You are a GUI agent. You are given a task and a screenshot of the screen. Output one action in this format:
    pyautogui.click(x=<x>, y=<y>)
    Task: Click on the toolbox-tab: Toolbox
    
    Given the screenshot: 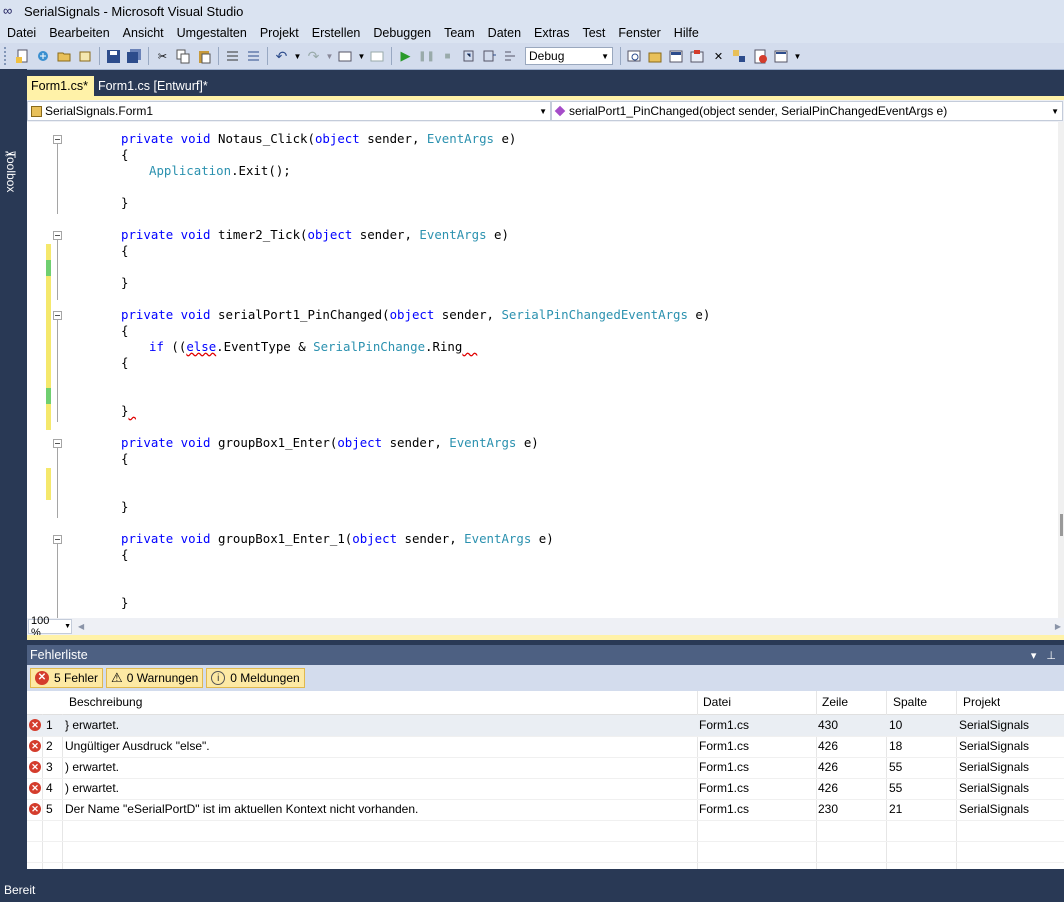 What is the action you would take?
    pyautogui.click(x=11, y=171)
    